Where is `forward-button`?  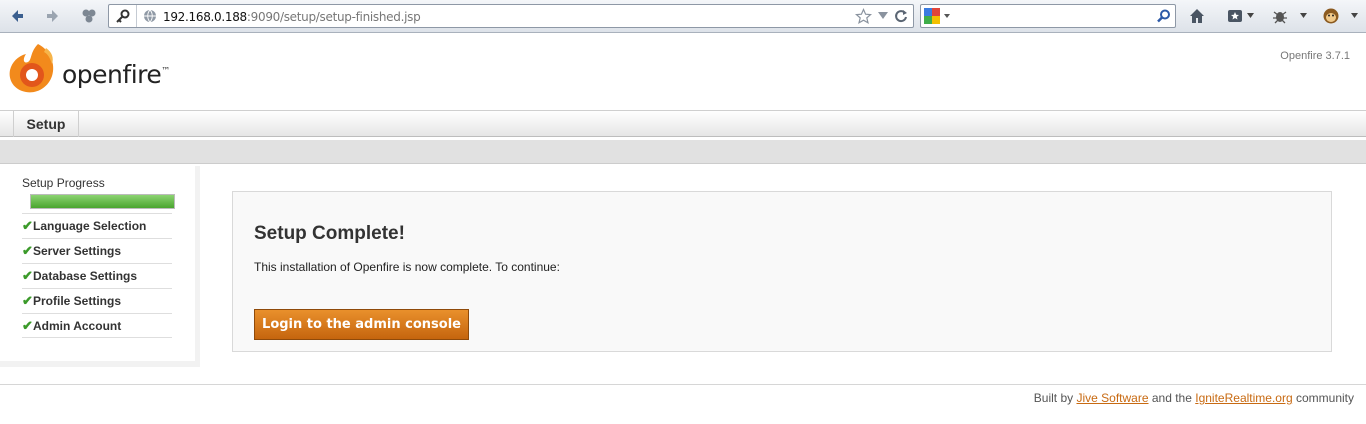
forward-button is located at coordinates (53, 16).